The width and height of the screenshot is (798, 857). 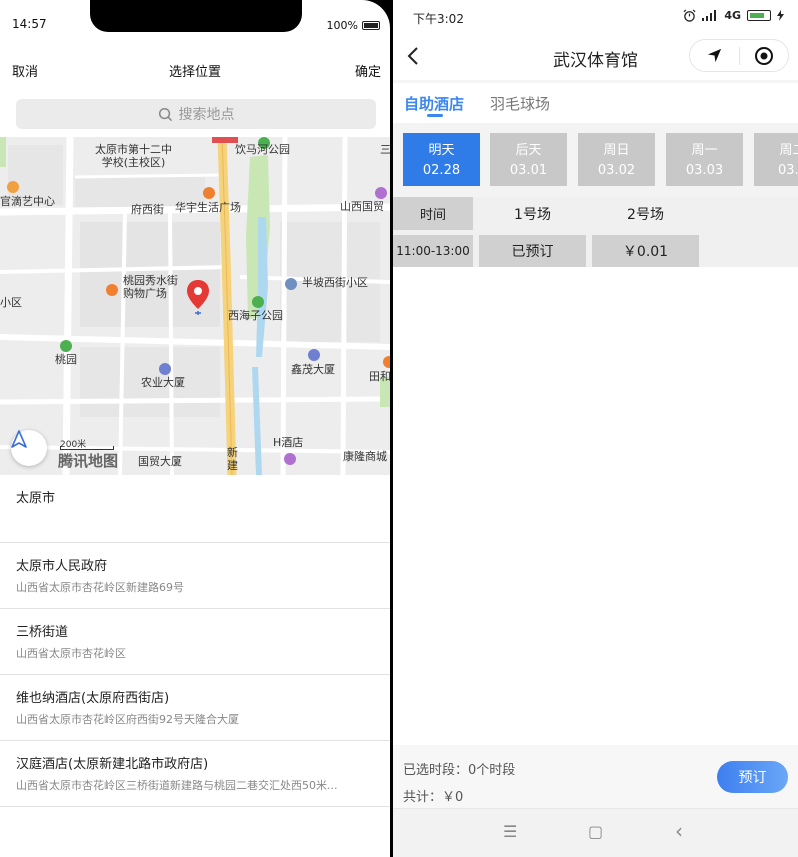 I want to click on navigation-arrow-icon, so click(x=19, y=439).